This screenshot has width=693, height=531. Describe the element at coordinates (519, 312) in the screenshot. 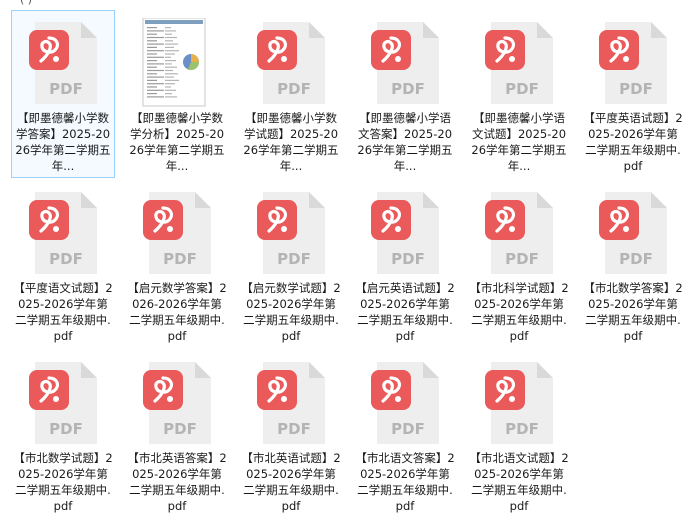

I see `file-name-label: 【市北科学试题】2025-2026学年第二学期五年级期中.pdf` at that location.